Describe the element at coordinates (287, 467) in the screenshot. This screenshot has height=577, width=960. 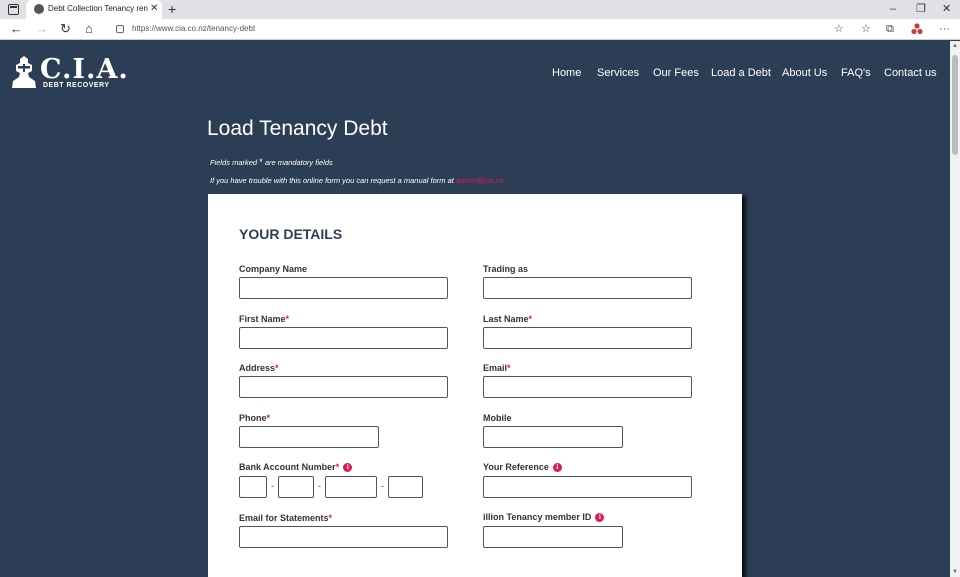
I see `bank-account-label-text: Bank Account Number` at that location.